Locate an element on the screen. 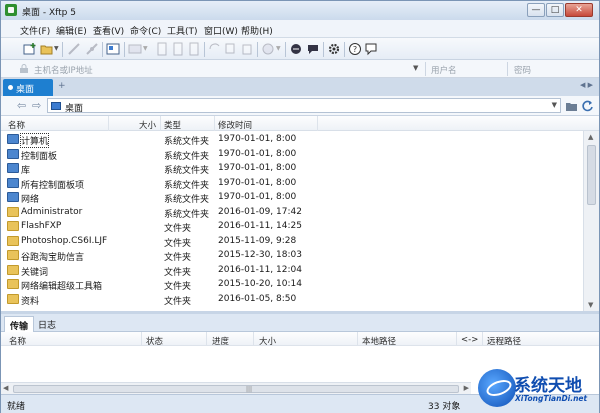  file-row: 计算机 系统文件夹 1970-01-01, 8:00 is located at coordinates (292, 140).